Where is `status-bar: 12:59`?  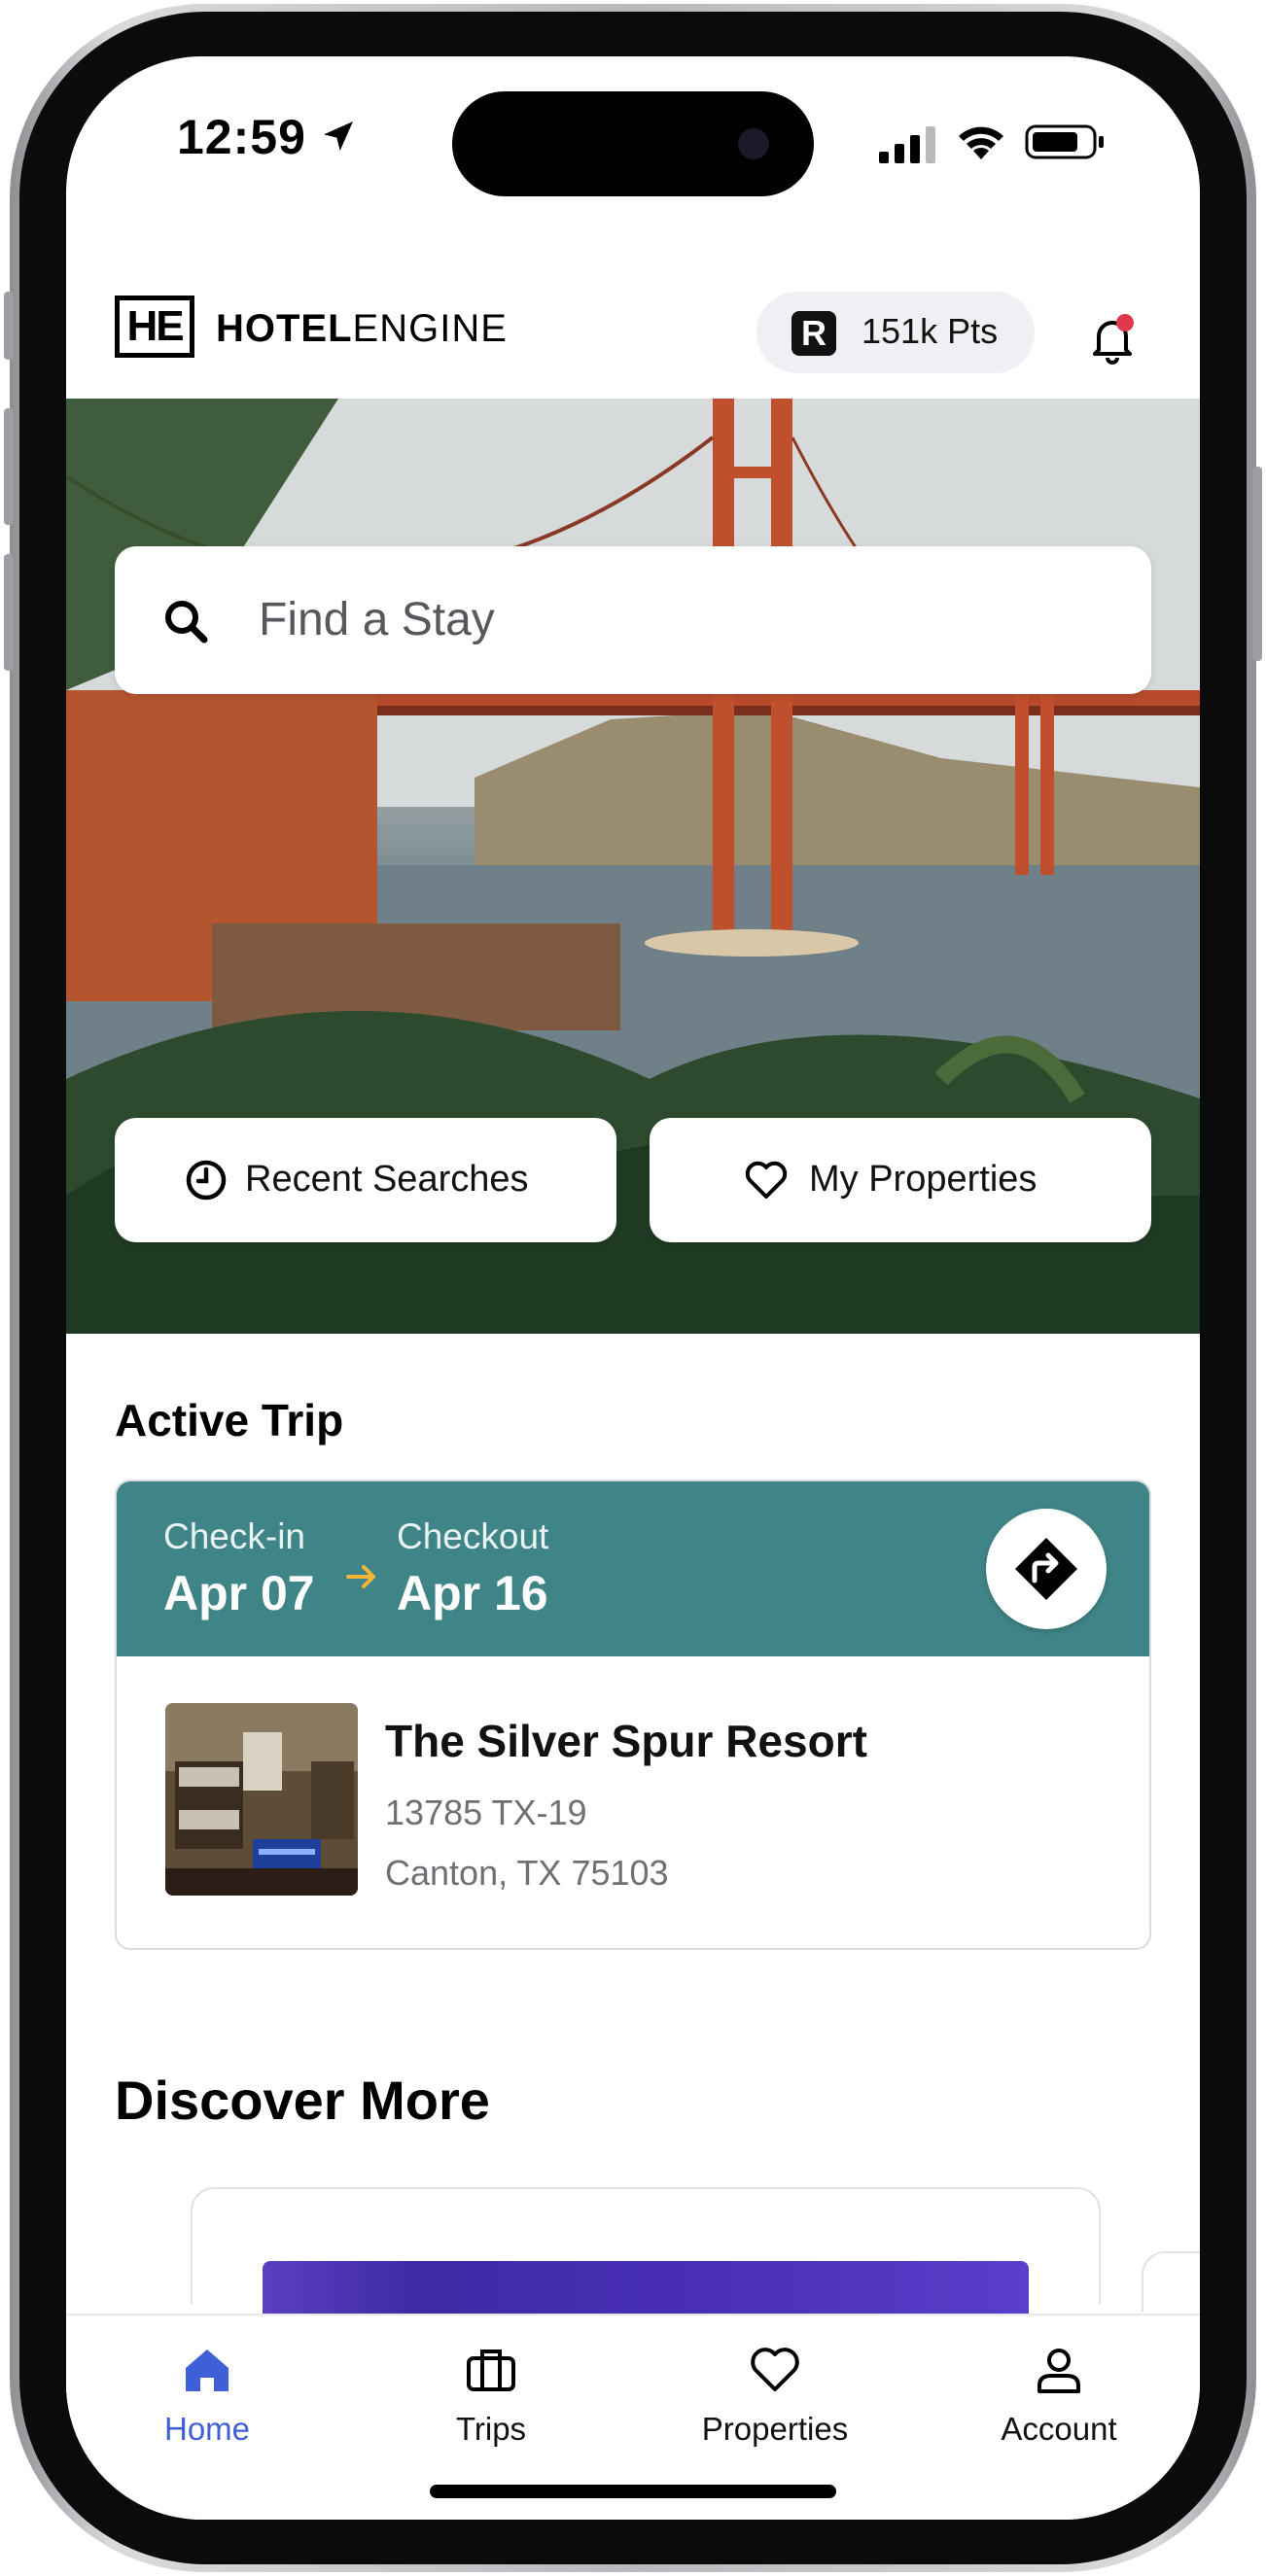
status-bar: 12:59 is located at coordinates (633, 129).